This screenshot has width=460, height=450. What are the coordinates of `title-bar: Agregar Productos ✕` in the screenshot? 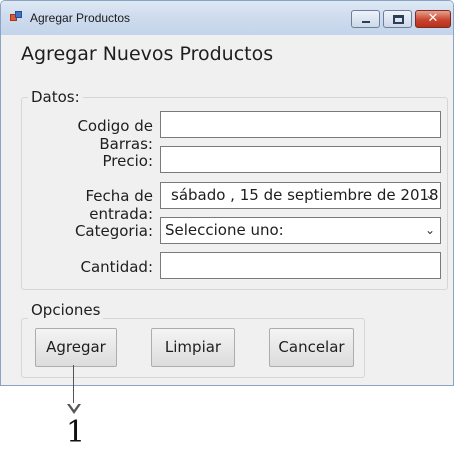 It's located at (227, 18).